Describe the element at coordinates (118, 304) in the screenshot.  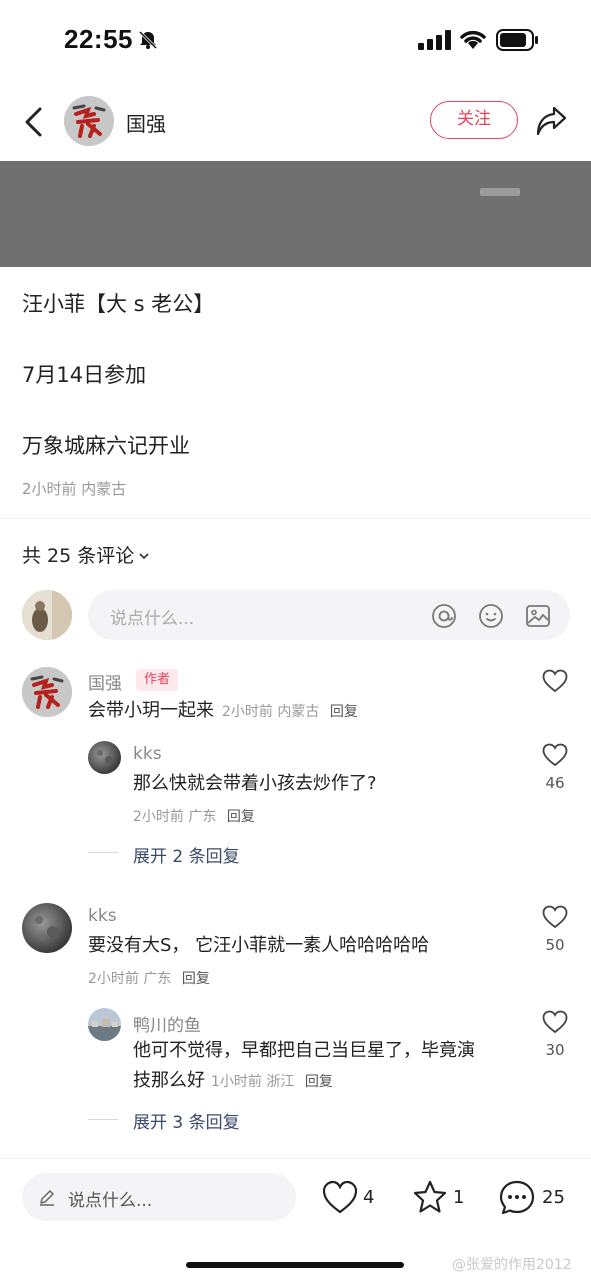
I see `post-text-line: 汪小菲【大 s 老公】` at that location.